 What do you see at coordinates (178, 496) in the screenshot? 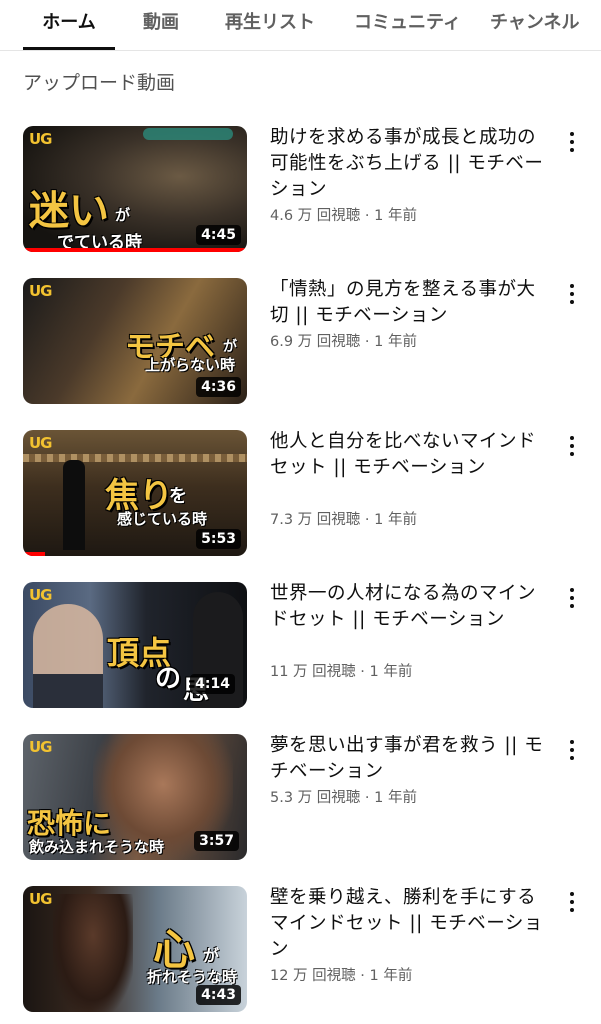
I see `thumbnail-caption-particle: を` at bounding box center [178, 496].